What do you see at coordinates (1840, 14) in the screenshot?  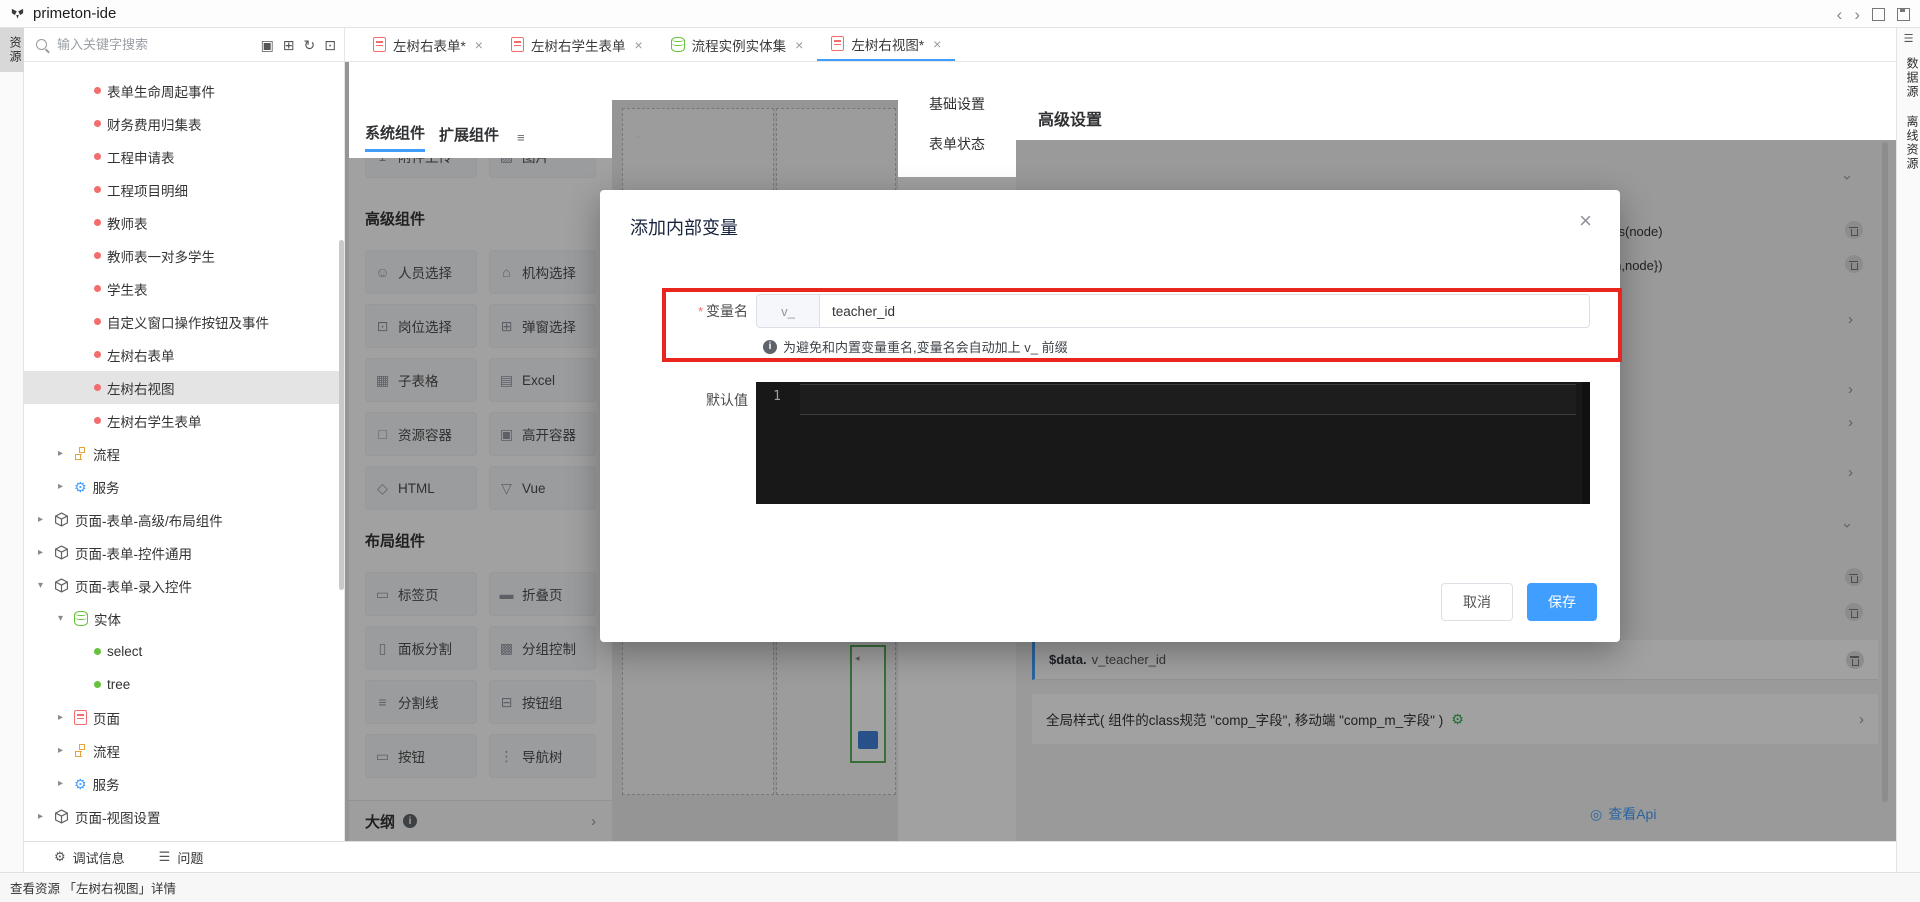 I see `nav-back-icon: ‹` at bounding box center [1840, 14].